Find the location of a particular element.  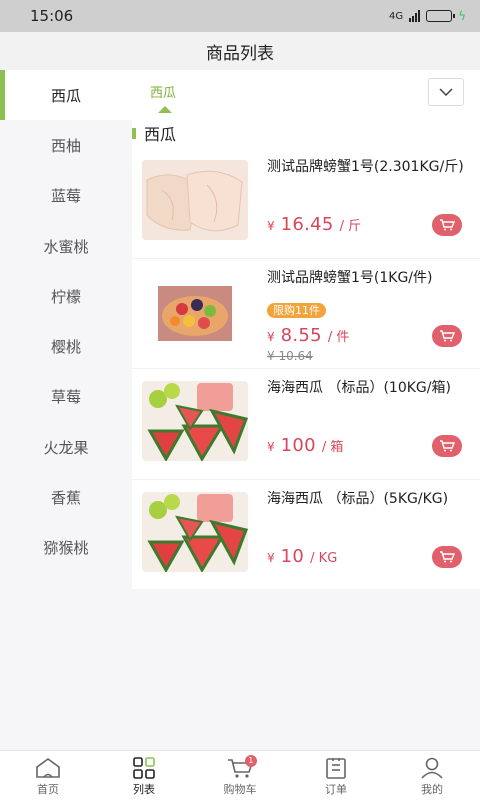

nav-label: 我的 is located at coordinates (432, 789).